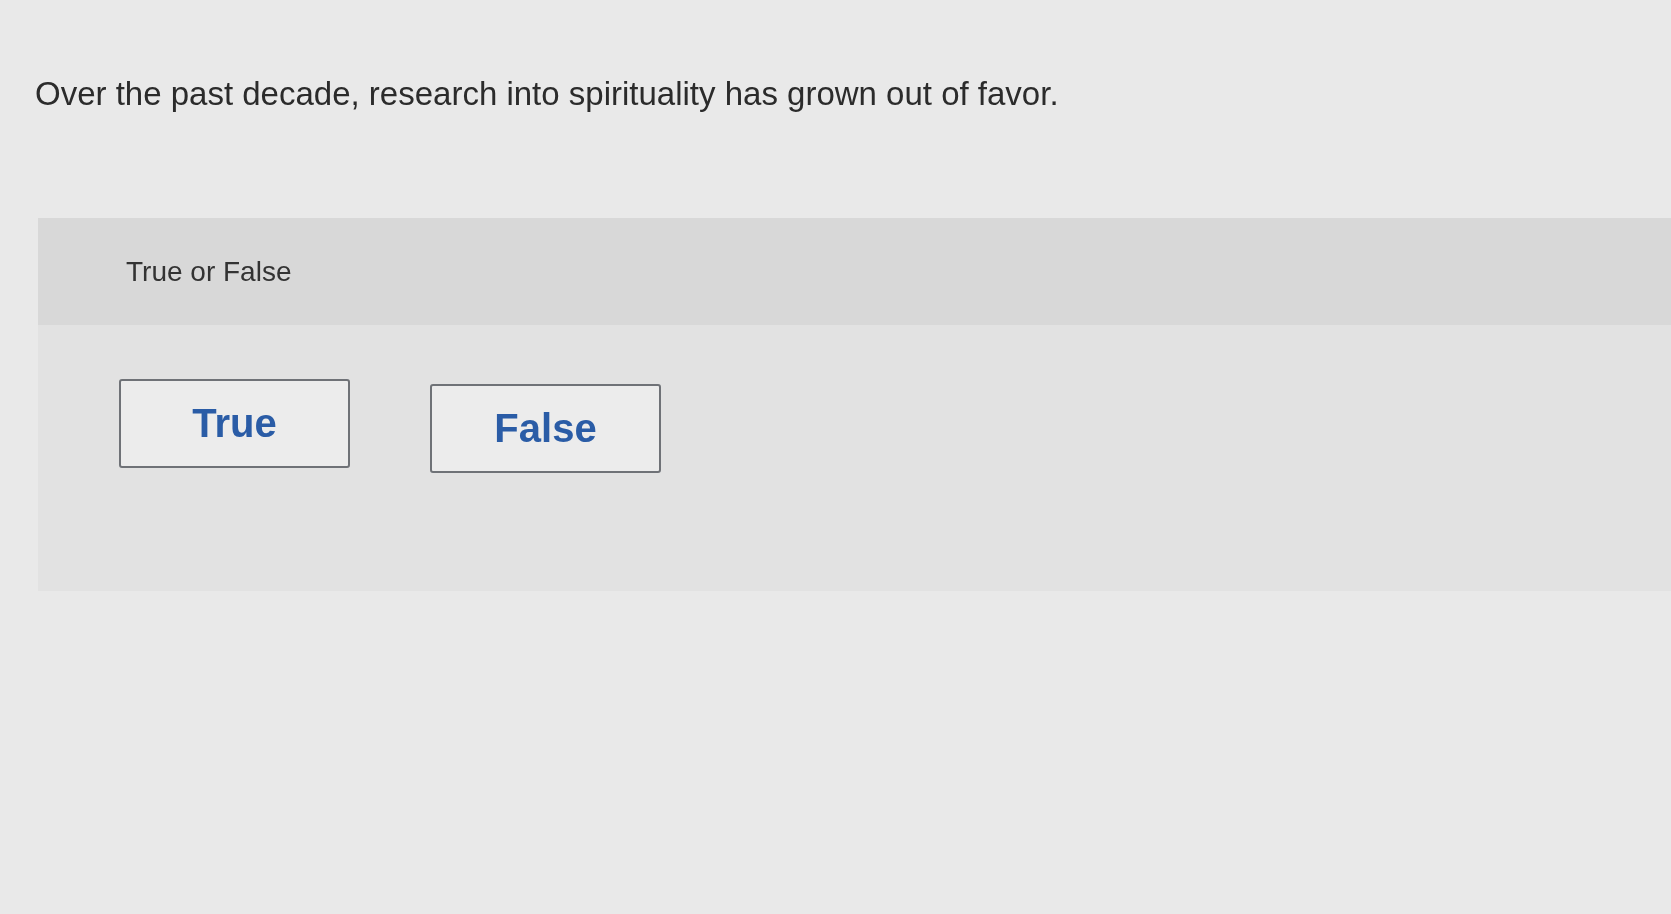 The image size is (1671, 914). Describe the element at coordinates (545, 428) in the screenshot. I see `answer-option-button: False` at that location.